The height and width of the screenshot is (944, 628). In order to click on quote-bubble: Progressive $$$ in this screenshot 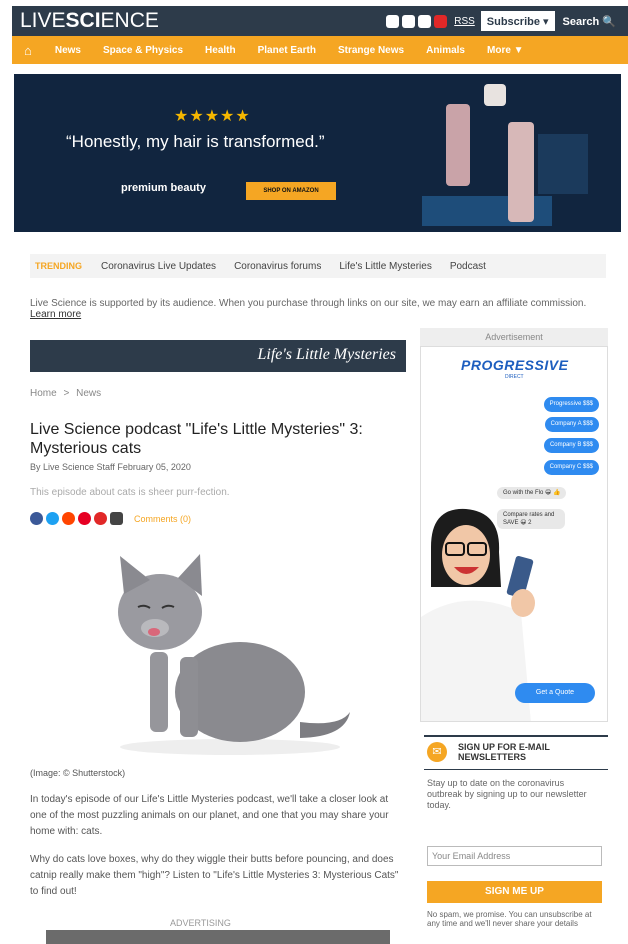, I will do `click(571, 404)`.